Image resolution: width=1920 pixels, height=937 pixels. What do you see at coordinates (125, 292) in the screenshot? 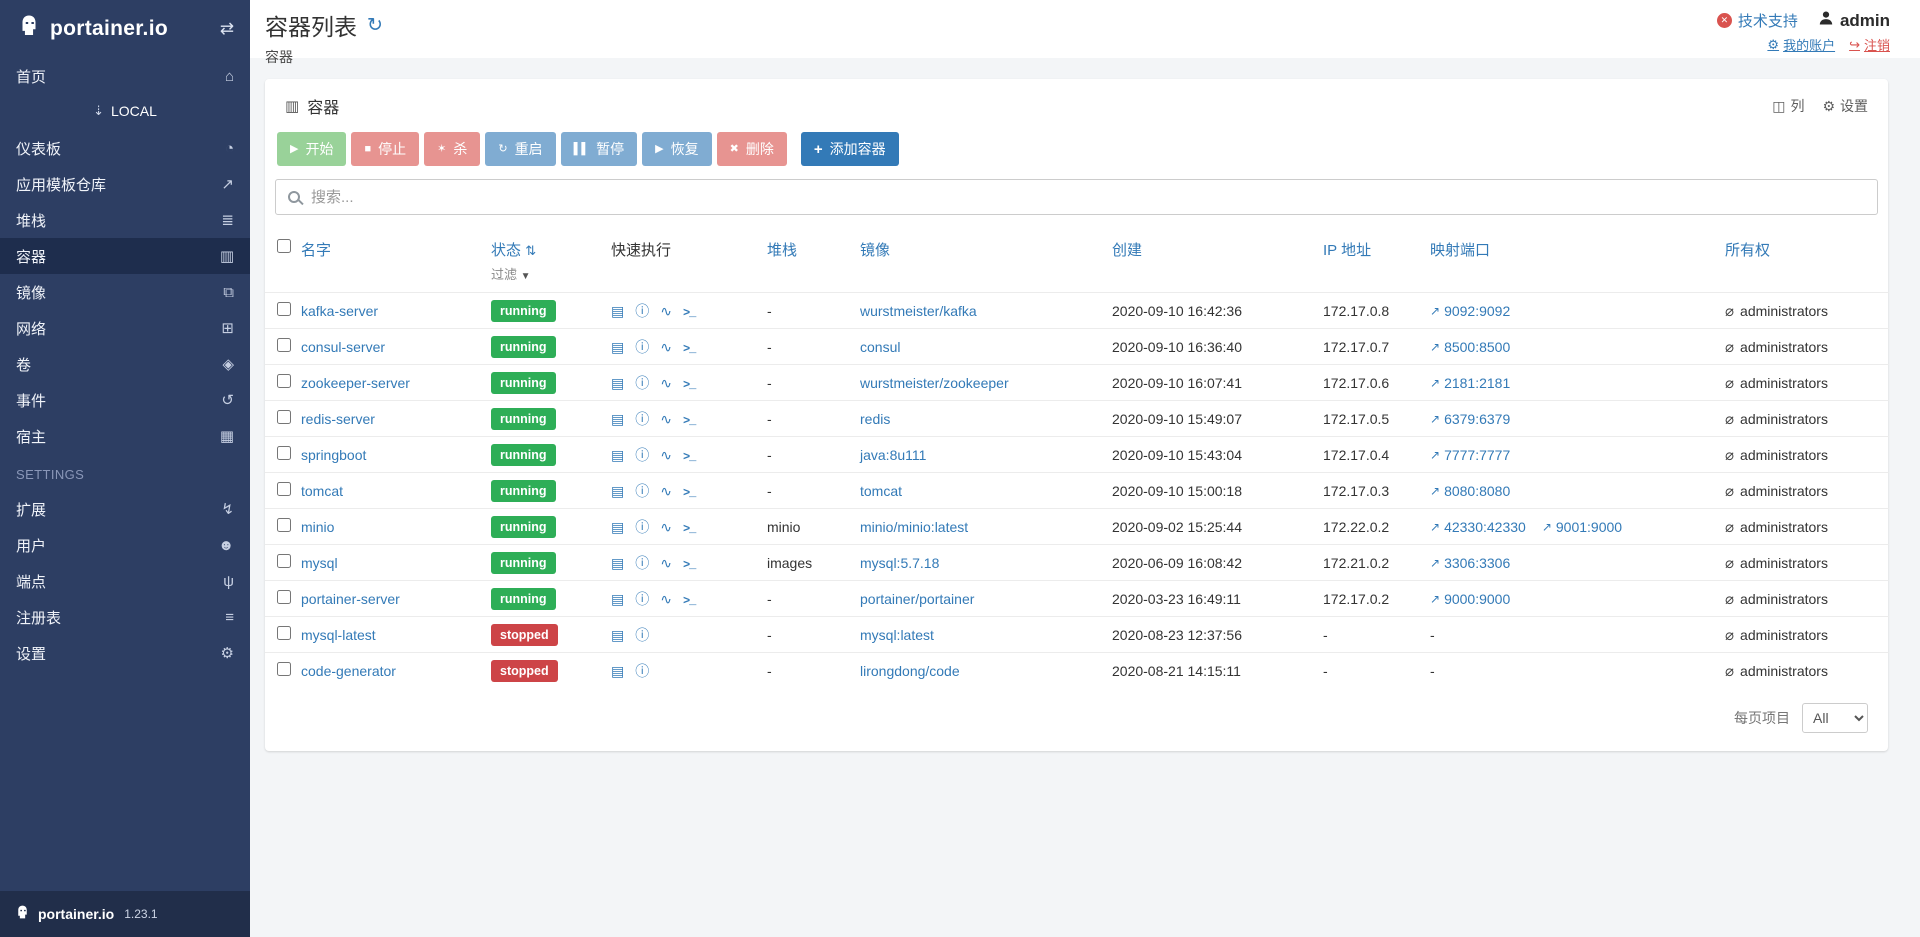
I see `sidebar-item-images: 镜像 ⧉` at bounding box center [125, 292].